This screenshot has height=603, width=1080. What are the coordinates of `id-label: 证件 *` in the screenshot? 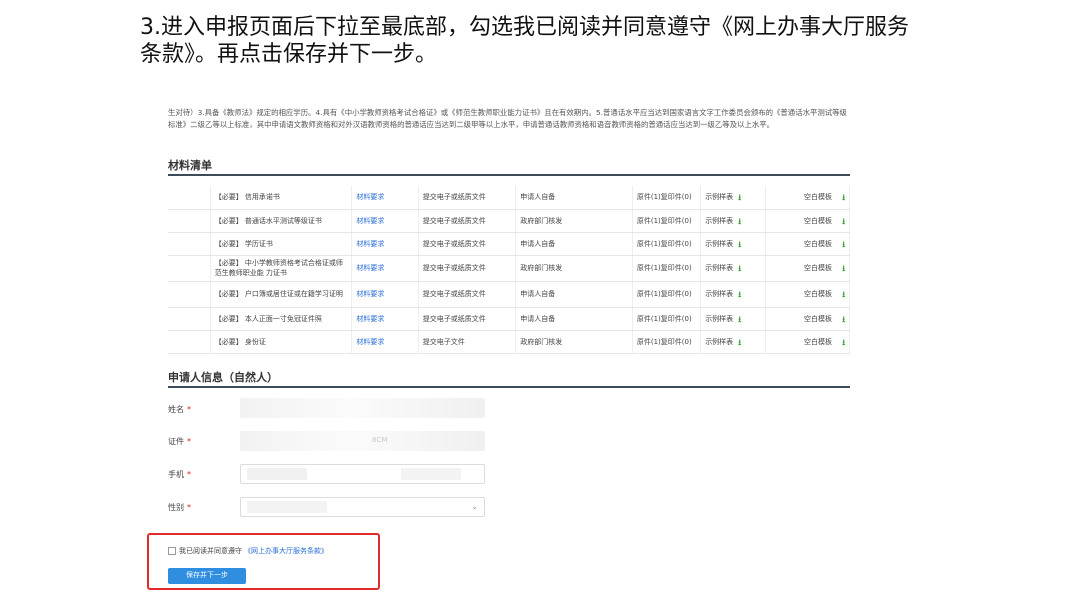 It's located at (179, 441).